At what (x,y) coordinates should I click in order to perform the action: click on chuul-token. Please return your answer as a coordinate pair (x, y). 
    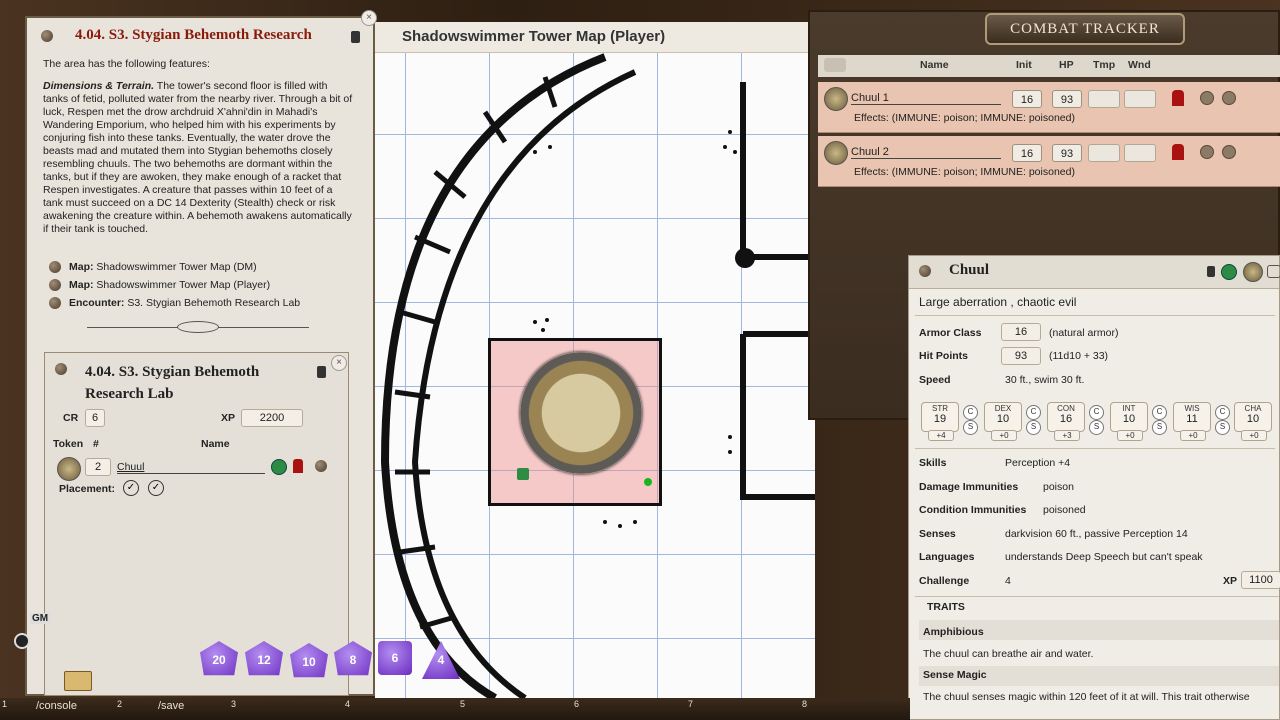
    Looking at the image, I should click on (581, 413).